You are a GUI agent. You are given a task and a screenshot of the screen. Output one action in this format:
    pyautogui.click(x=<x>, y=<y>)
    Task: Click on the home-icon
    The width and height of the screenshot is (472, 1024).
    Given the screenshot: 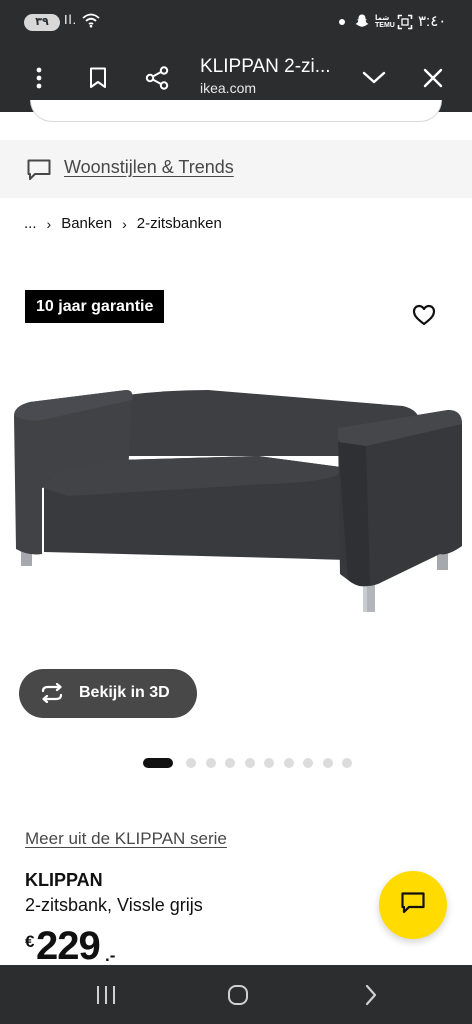 What is the action you would take?
    pyautogui.click(x=238, y=995)
    